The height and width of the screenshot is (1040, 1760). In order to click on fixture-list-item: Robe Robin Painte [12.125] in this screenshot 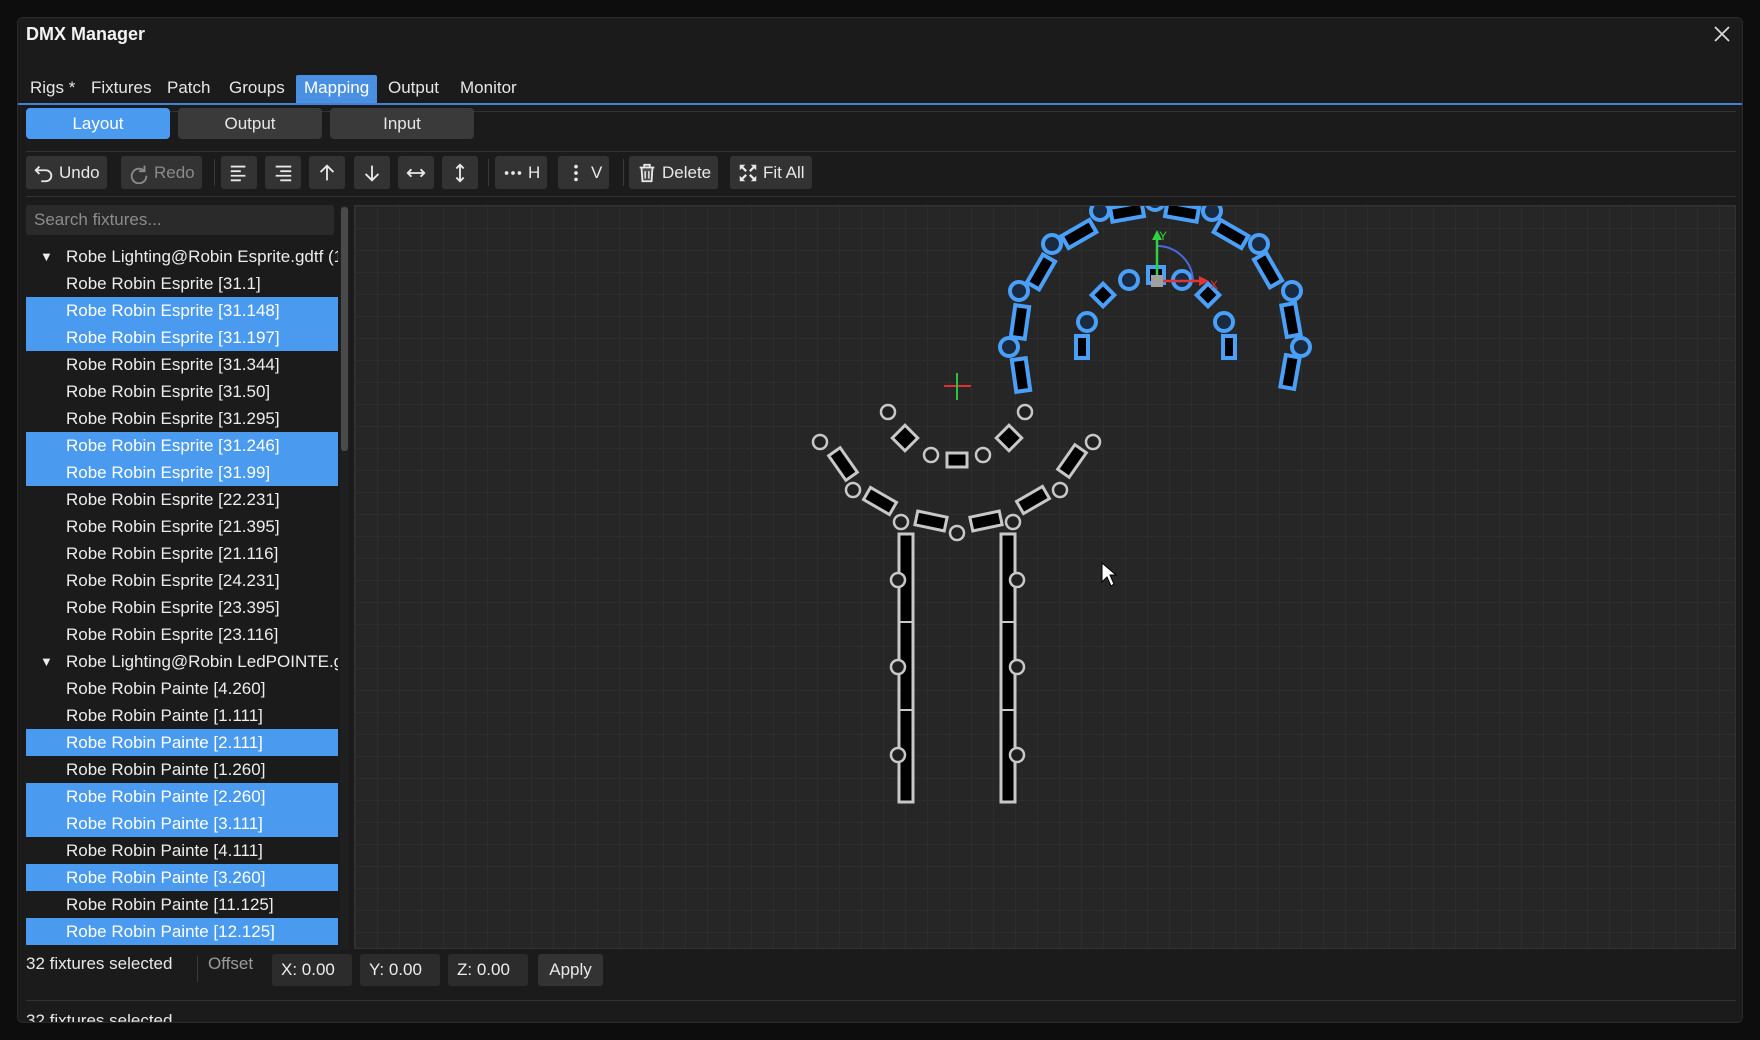, I will do `click(182, 931)`.